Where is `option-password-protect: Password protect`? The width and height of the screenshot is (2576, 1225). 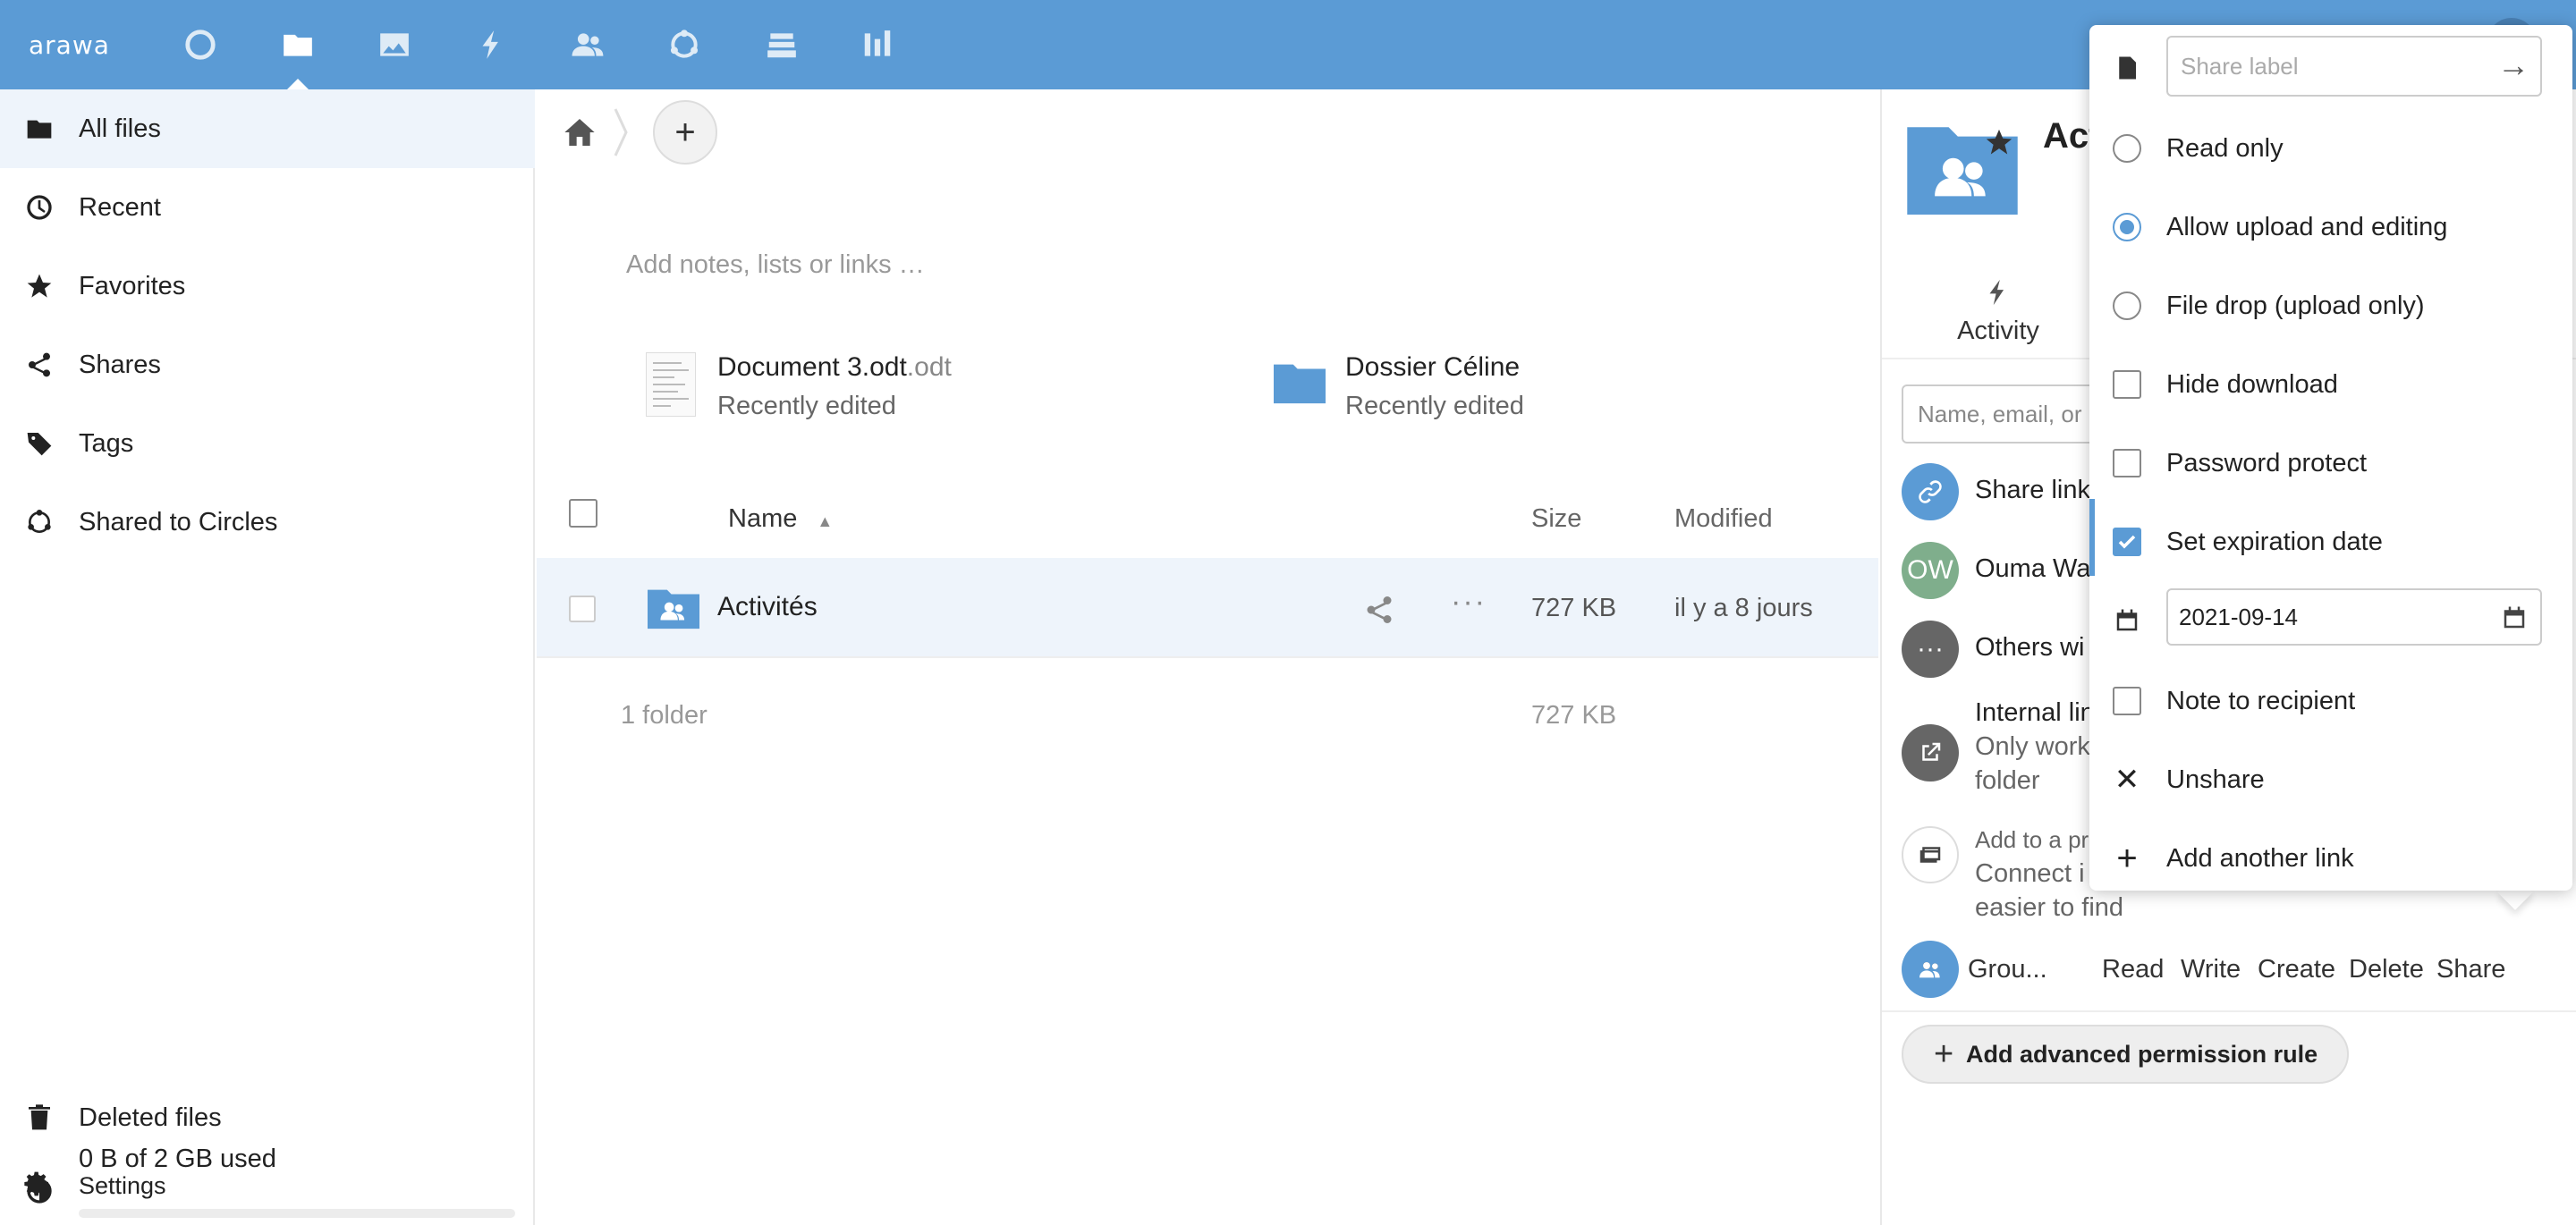
option-password-protect: Password protect is located at coordinates (2330, 463).